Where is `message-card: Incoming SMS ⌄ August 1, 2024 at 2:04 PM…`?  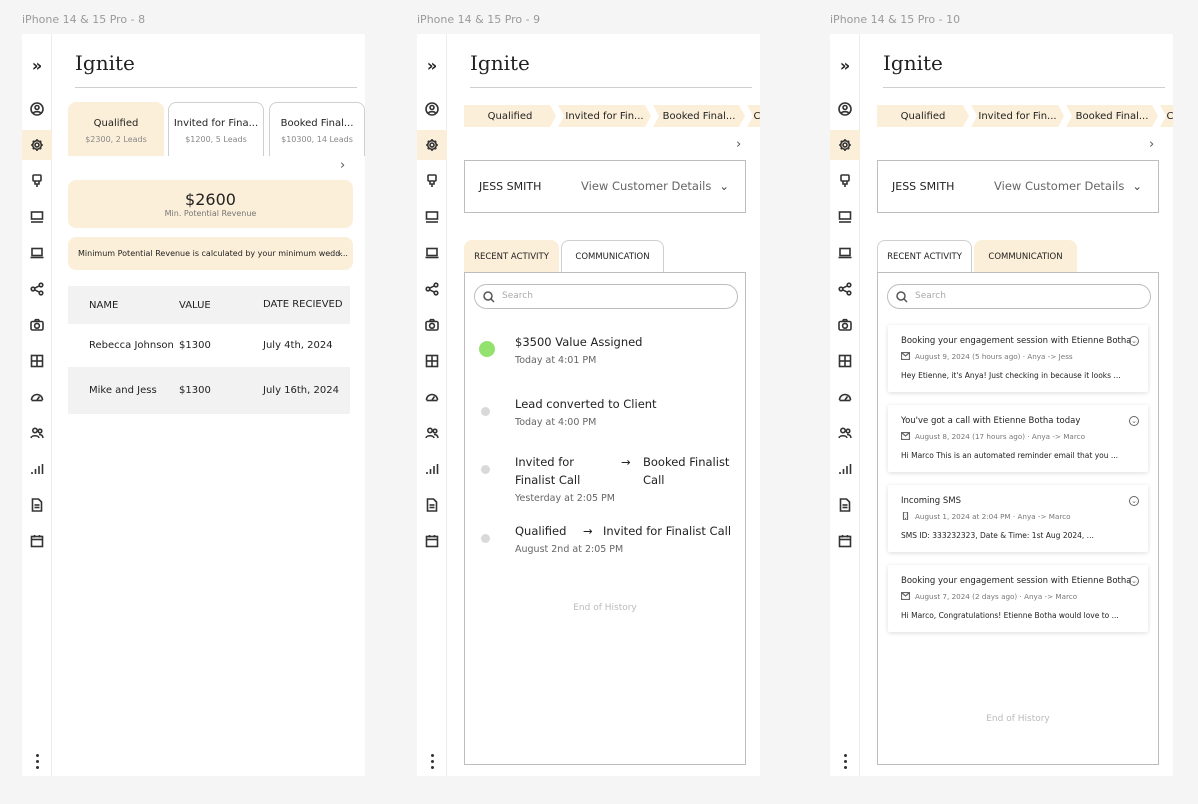 message-card: Incoming SMS ⌄ August 1, 2024 at 2:04 PM… is located at coordinates (1018, 518).